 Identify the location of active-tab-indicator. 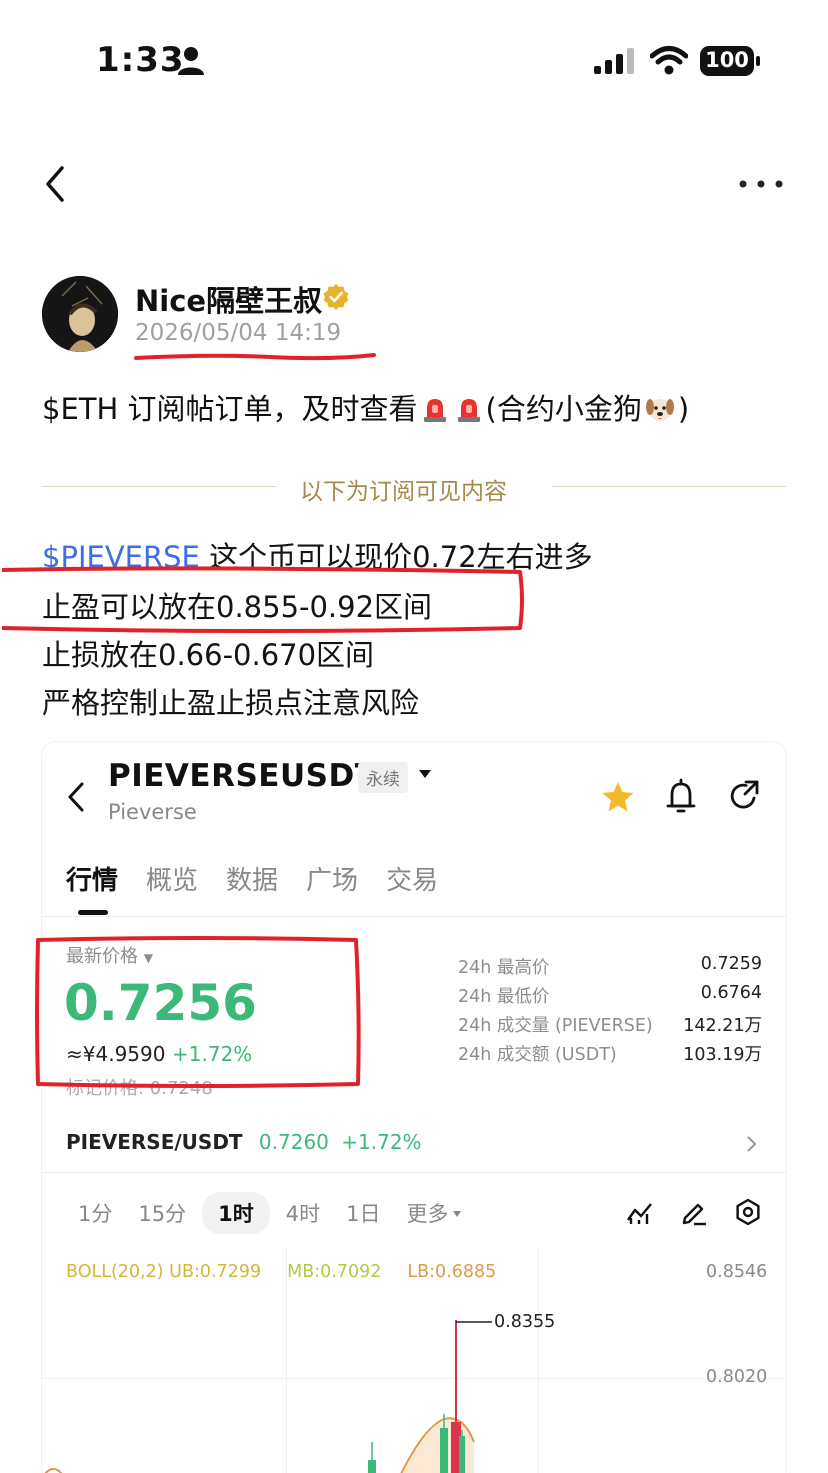
(93, 912).